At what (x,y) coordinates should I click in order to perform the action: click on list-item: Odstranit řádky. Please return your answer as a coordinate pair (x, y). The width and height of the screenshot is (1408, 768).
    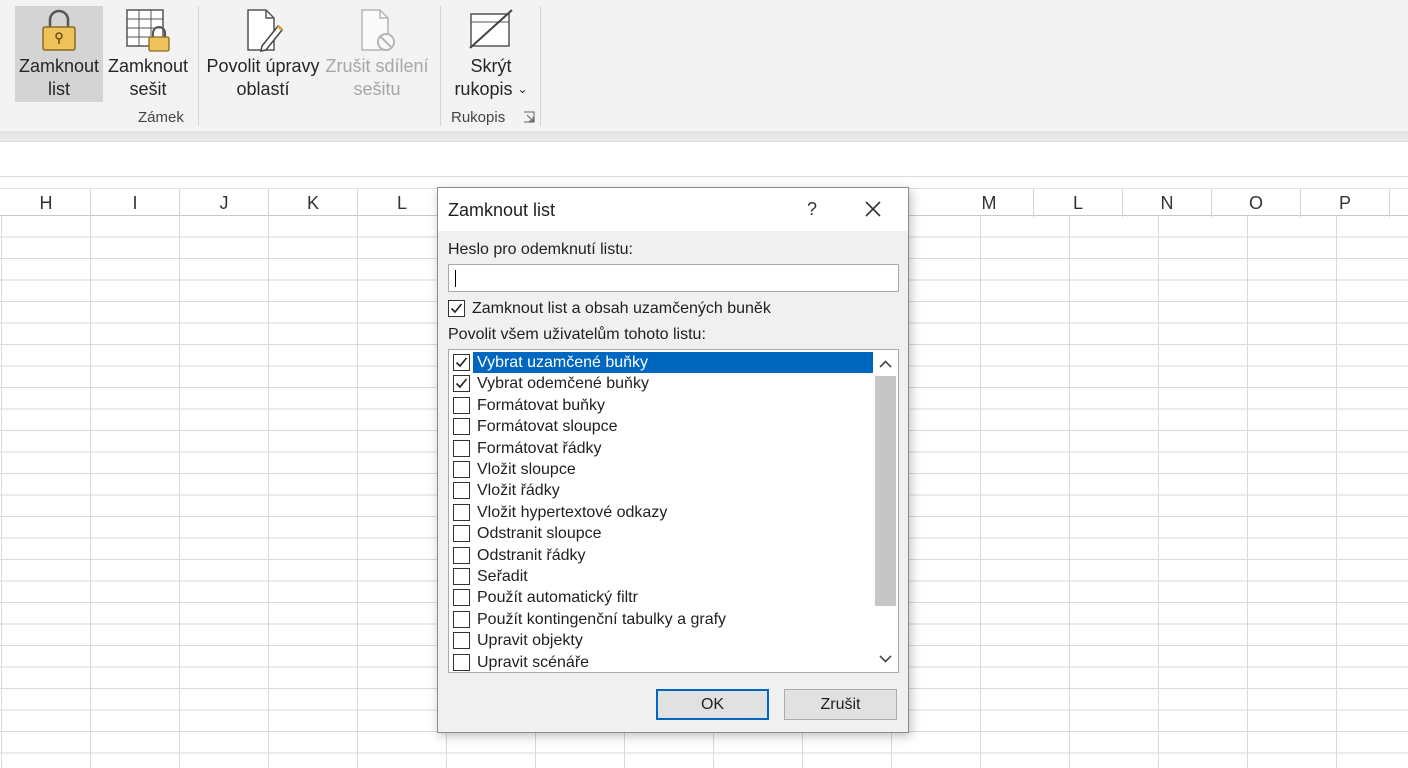
    Looking at the image, I should click on (661, 555).